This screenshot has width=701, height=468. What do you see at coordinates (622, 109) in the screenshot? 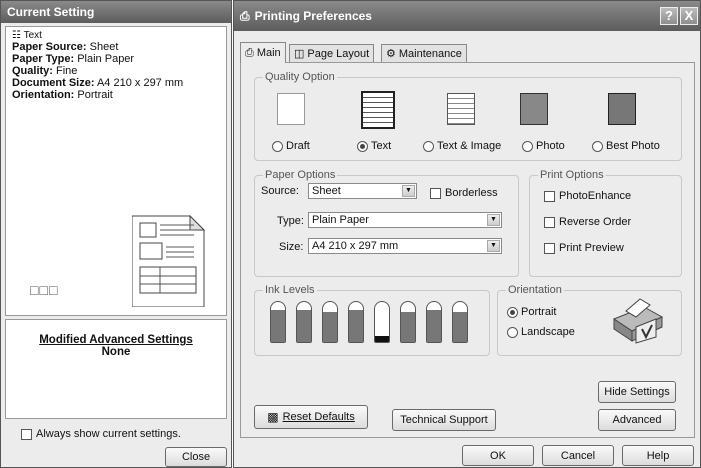
I see `best-photo-quality-icon` at bounding box center [622, 109].